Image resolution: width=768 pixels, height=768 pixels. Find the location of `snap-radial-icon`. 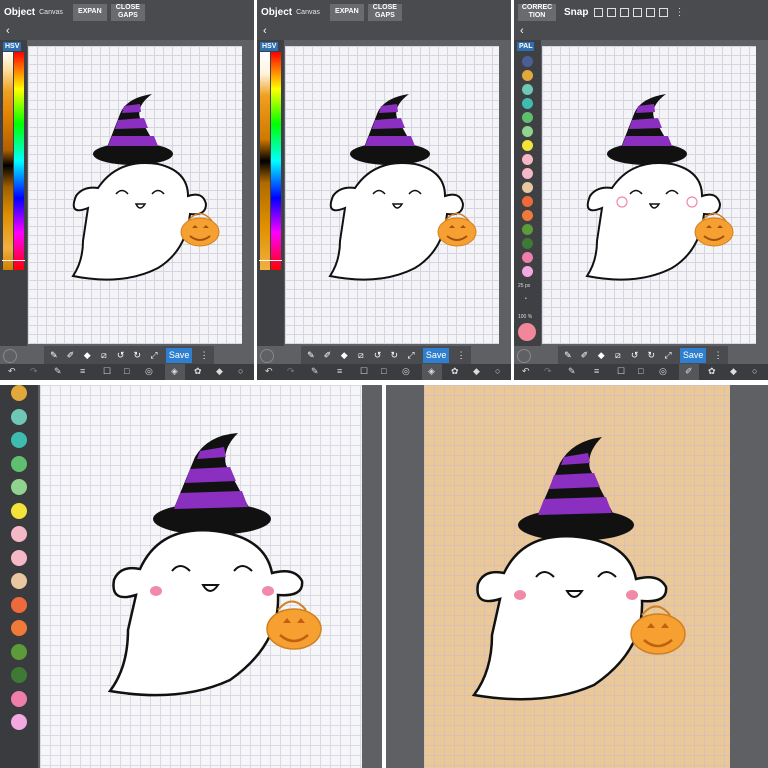

snap-radial-icon is located at coordinates (625, 12).